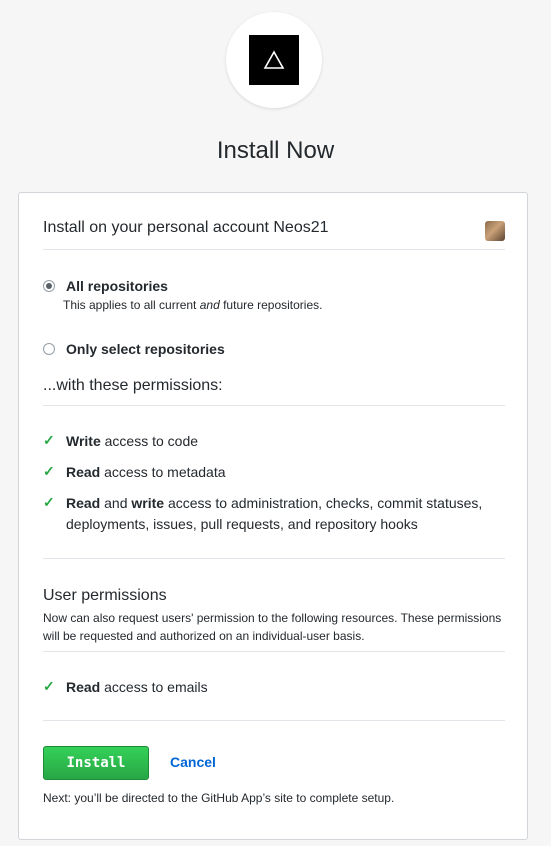 The height and width of the screenshot is (846, 551). What do you see at coordinates (105, 595) in the screenshot?
I see `user-permissions-title: User permissions` at bounding box center [105, 595].